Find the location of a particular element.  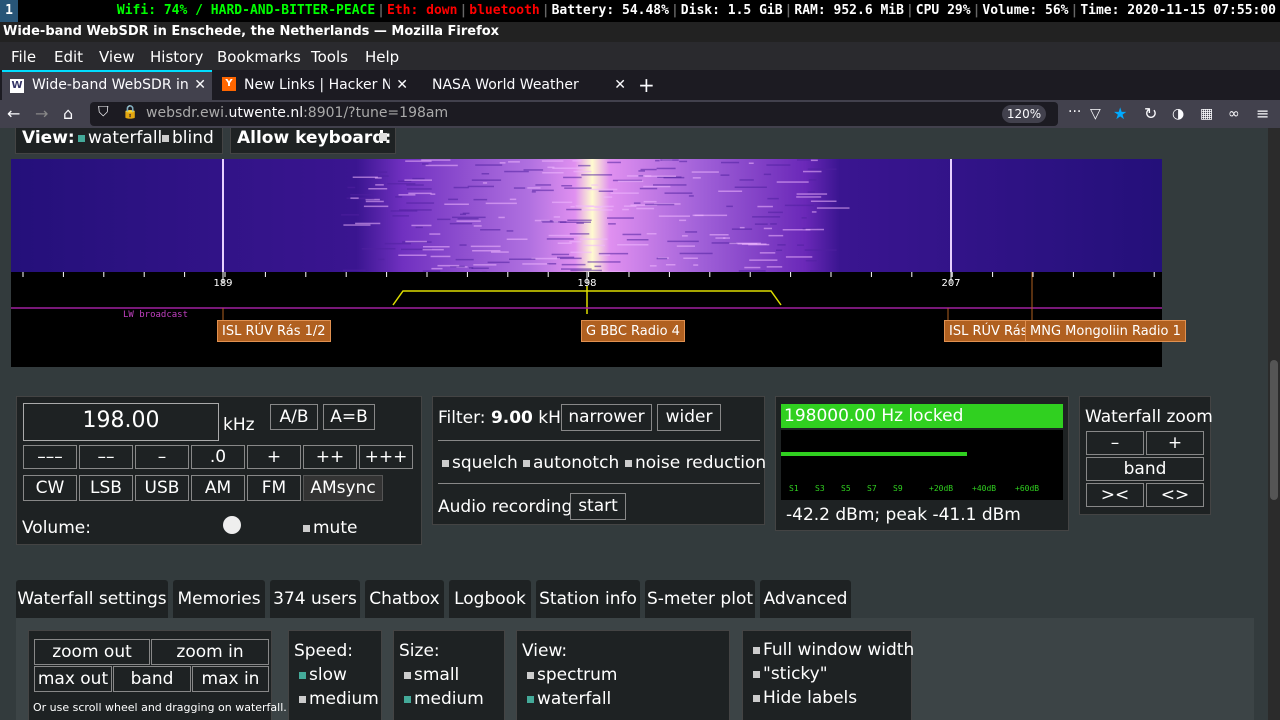

wider-button: wider is located at coordinates (689, 417).